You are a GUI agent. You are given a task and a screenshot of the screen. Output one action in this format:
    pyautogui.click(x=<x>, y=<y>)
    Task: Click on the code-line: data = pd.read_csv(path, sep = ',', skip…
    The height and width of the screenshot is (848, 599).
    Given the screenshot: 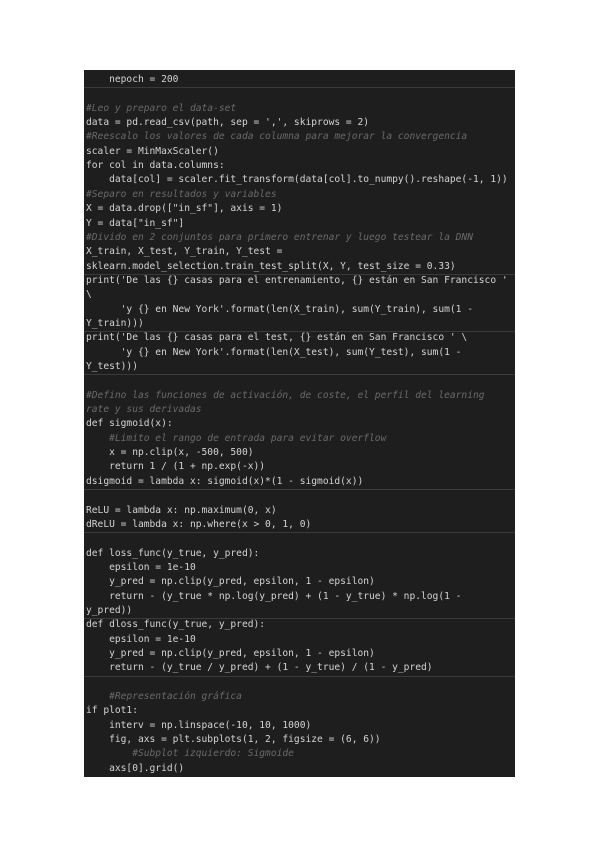 What is the action you would take?
    pyautogui.click(x=228, y=123)
    